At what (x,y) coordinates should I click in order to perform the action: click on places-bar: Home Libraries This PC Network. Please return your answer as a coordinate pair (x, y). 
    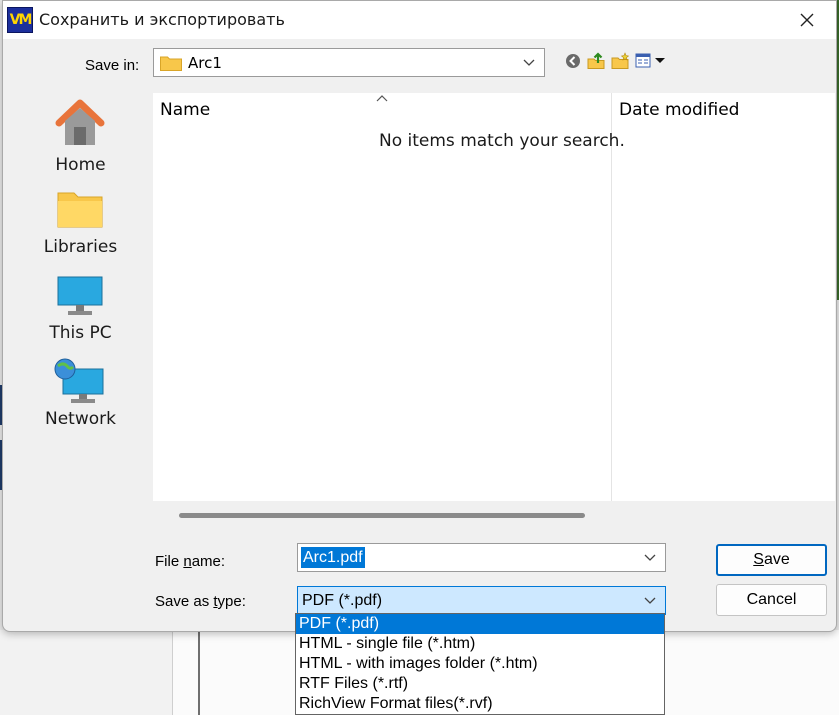
    Looking at the image, I should click on (80, 303).